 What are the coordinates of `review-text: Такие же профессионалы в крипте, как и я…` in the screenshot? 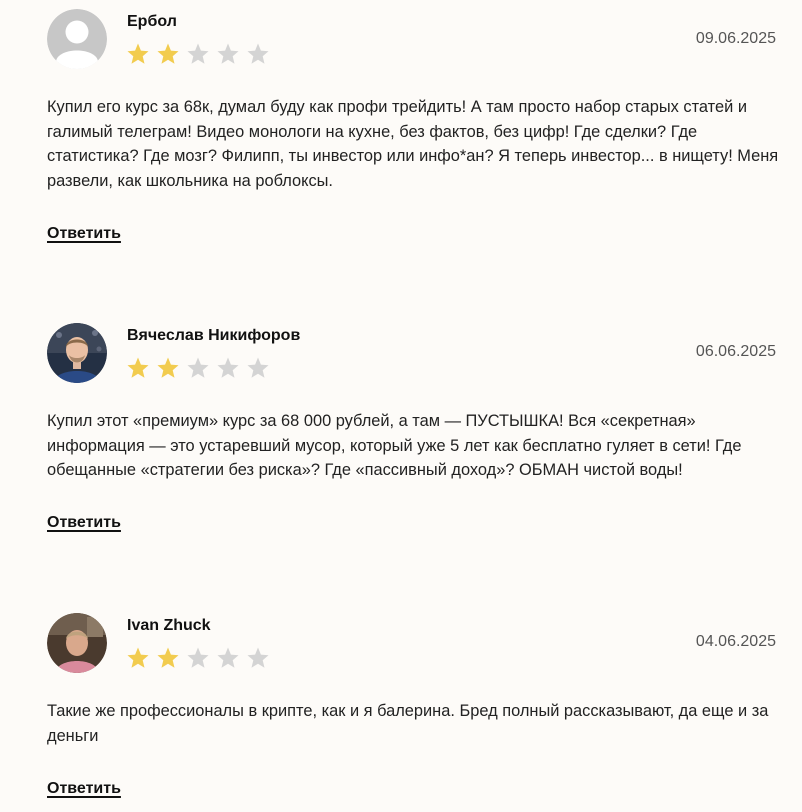 It's located at (408, 723).